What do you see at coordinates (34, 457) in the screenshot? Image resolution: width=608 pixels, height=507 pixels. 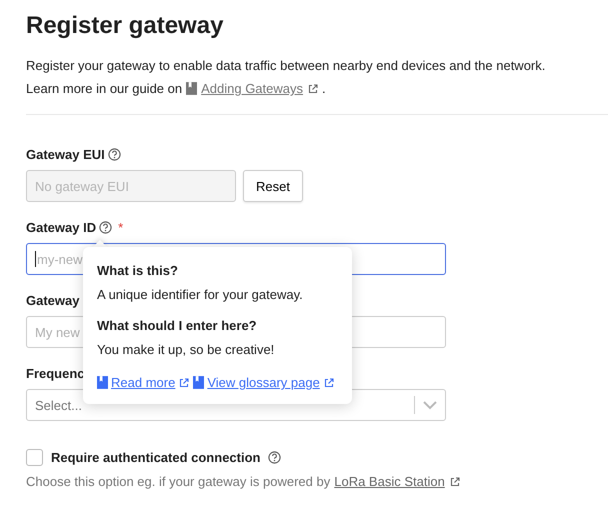 I see `checkbox` at bounding box center [34, 457].